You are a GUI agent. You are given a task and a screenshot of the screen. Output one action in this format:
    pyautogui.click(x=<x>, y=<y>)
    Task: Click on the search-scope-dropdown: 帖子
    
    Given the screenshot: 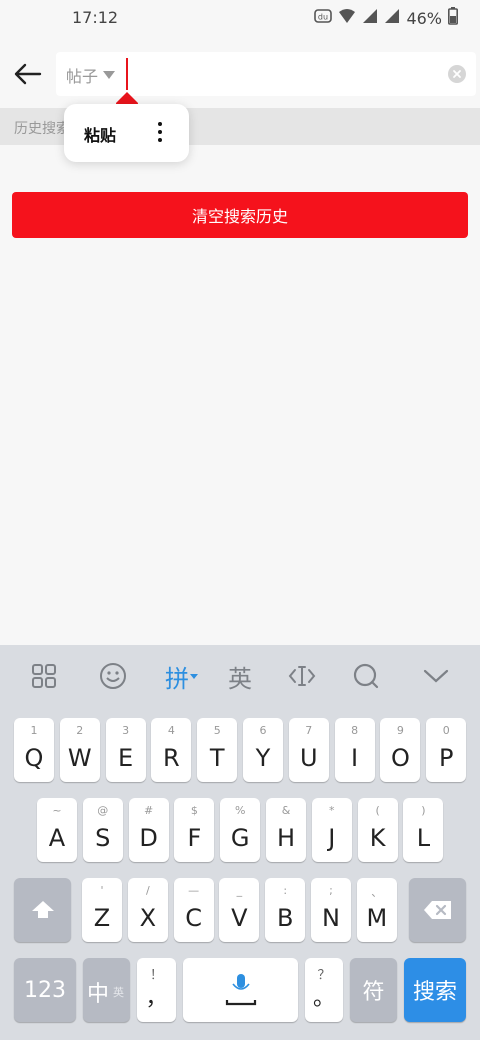 What is the action you would take?
    pyautogui.click(x=91, y=75)
    